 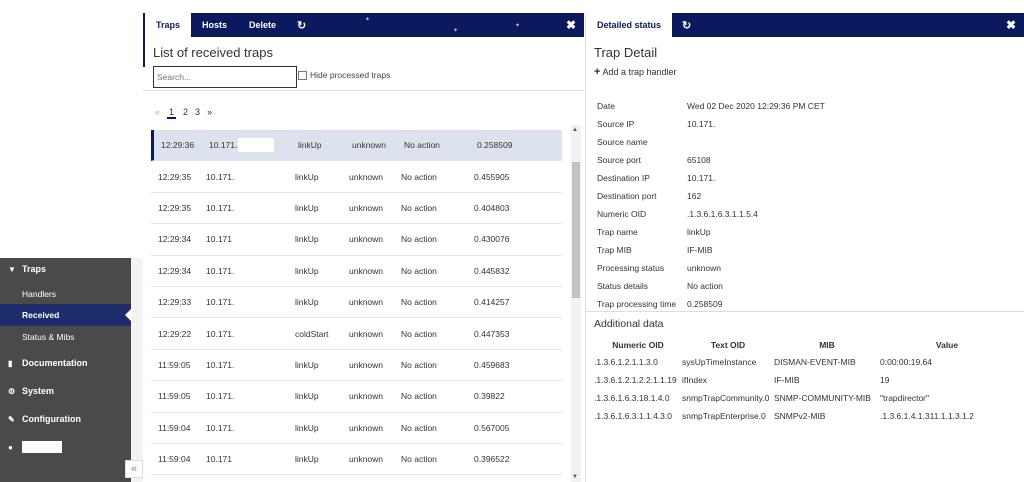 I want to click on detail-field: Source name, so click(x=807, y=142).